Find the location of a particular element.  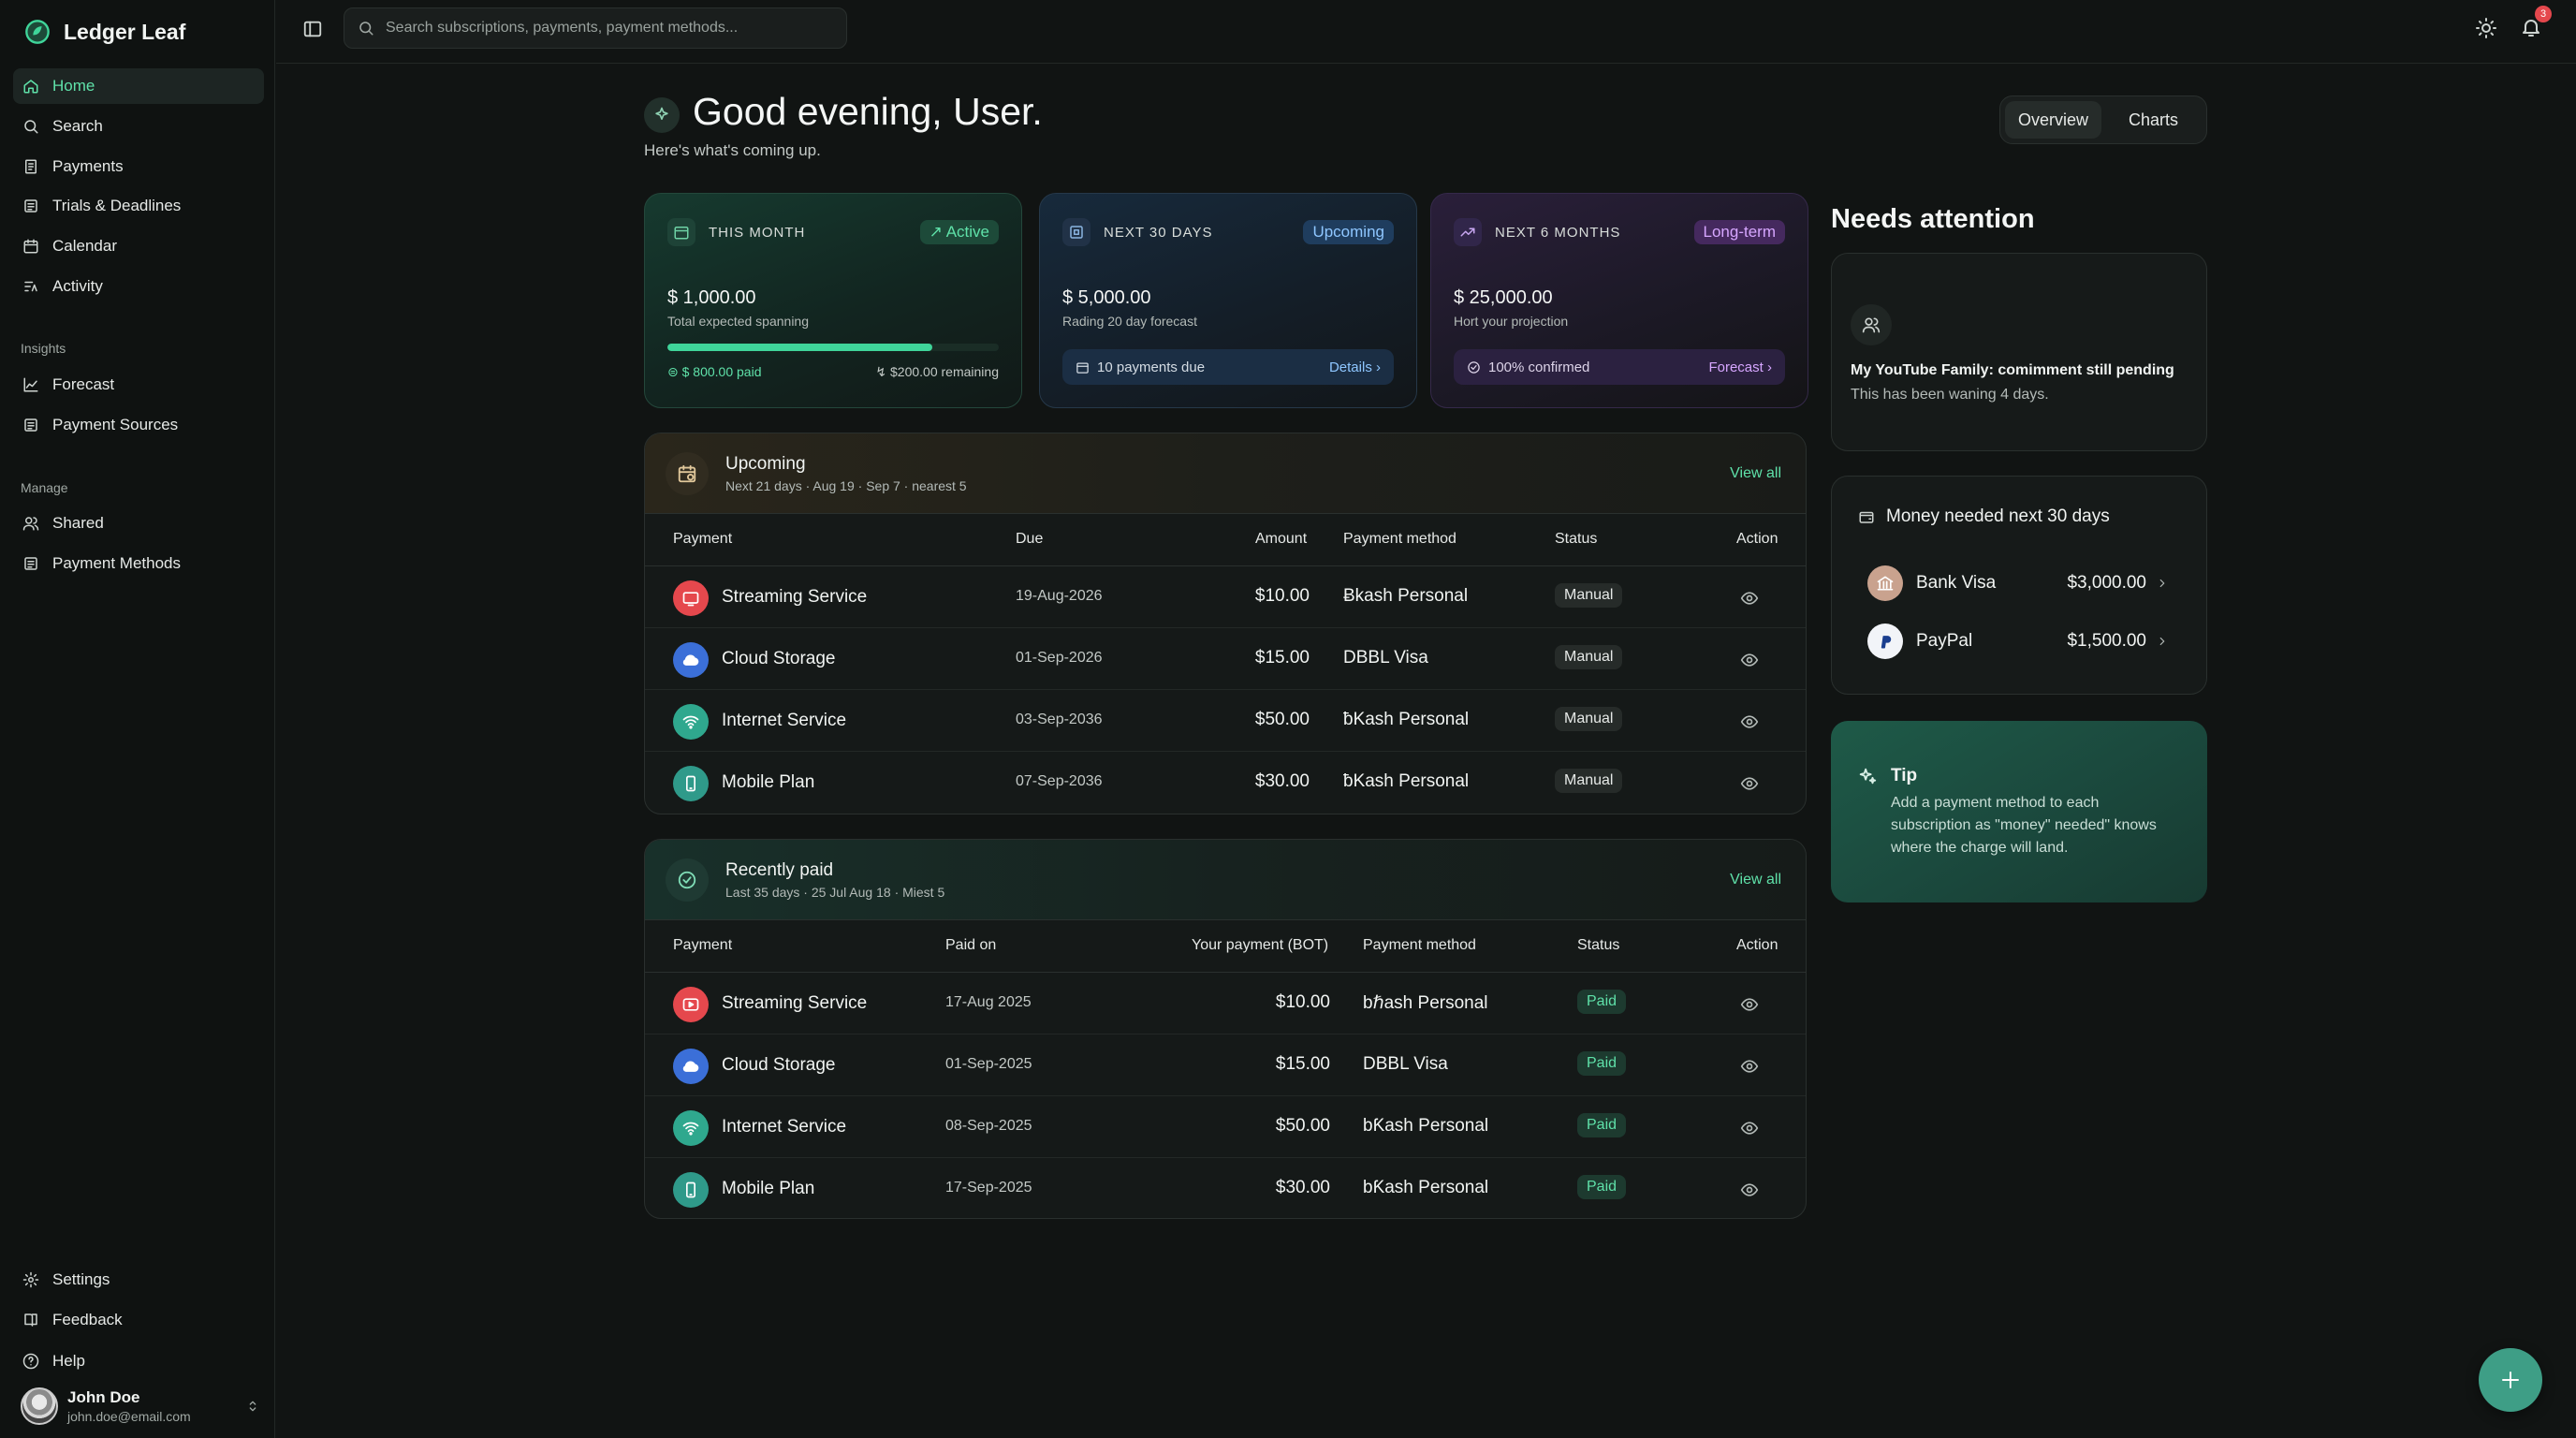

play-icon is located at coordinates (691, 1004).